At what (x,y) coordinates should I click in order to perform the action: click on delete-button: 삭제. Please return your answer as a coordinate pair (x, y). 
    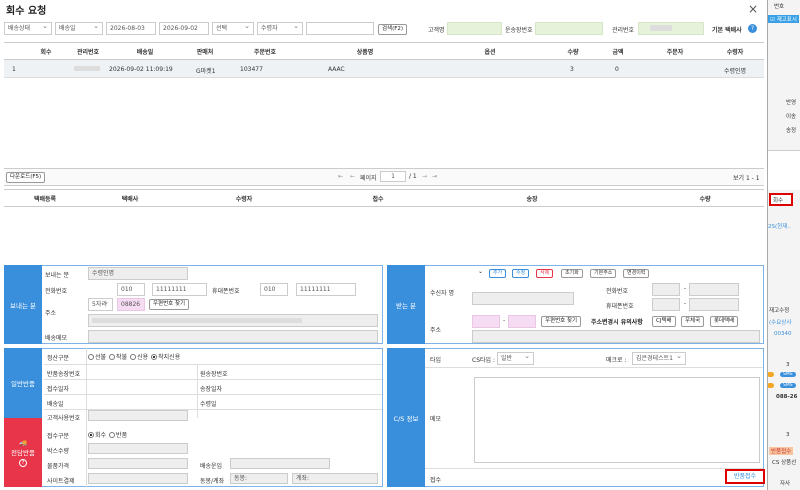
    Looking at the image, I should click on (545, 273).